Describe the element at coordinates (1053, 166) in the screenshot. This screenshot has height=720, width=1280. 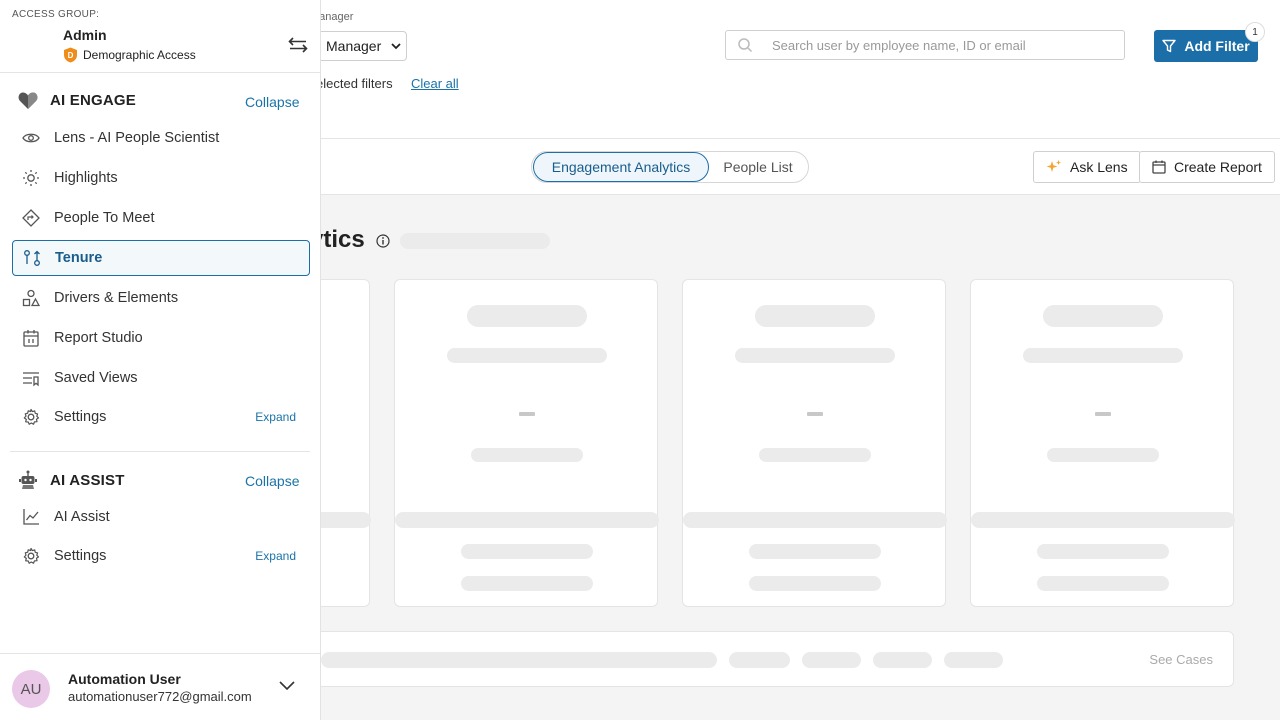
I see `sparkle-icon` at that location.